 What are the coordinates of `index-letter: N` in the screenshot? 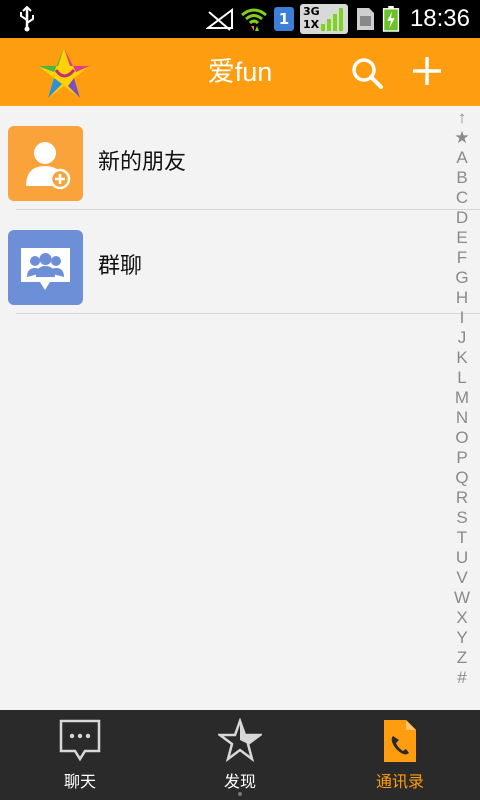 It's located at (462, 418).